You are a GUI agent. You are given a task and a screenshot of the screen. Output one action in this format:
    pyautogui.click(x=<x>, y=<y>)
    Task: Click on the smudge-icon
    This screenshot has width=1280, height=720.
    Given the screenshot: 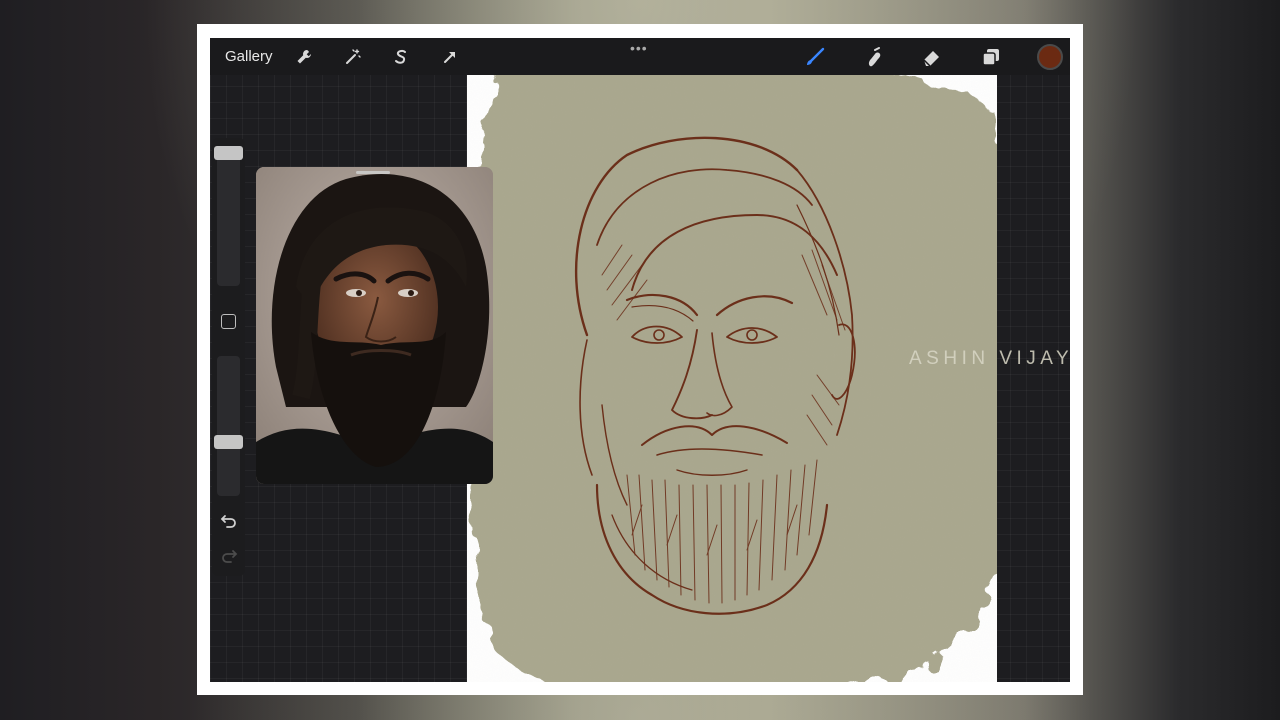 What is the action you would take?
    pyautogui.click(x=873, y=57)
    